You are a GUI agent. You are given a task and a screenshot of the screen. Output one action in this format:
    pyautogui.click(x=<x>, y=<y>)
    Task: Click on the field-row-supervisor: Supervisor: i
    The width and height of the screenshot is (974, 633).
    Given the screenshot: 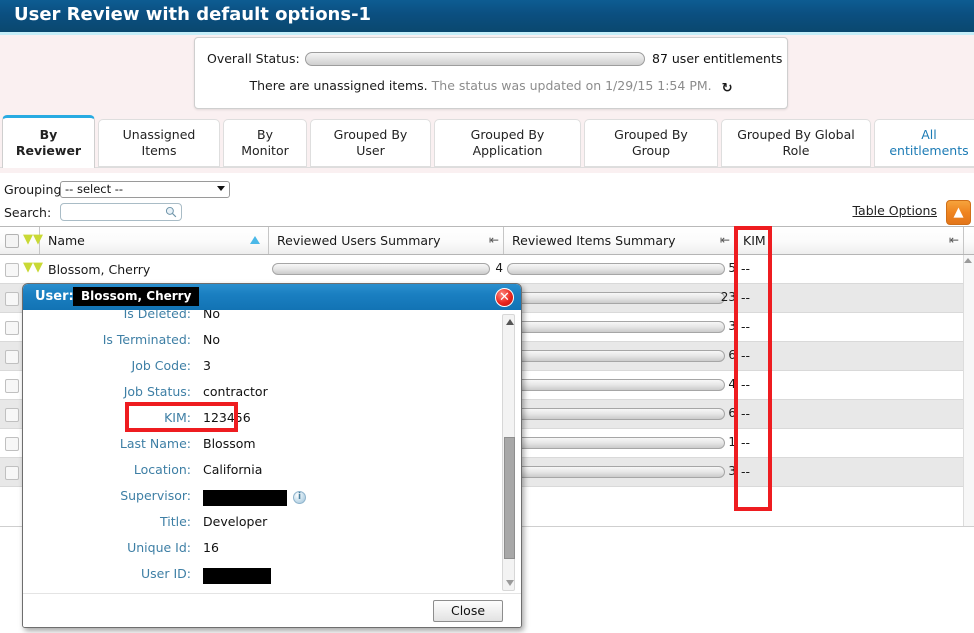 What is the action you would take?
    pyautogui.click(x=246, y=501)
    